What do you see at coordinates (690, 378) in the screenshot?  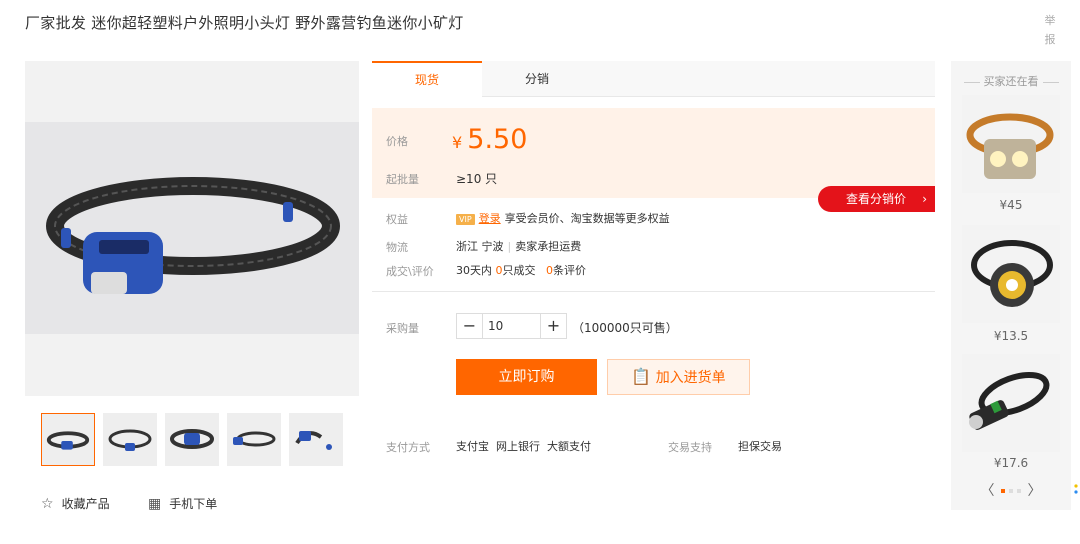 I see `cart-label: 加入进货单` at bounding box center [690, 378].